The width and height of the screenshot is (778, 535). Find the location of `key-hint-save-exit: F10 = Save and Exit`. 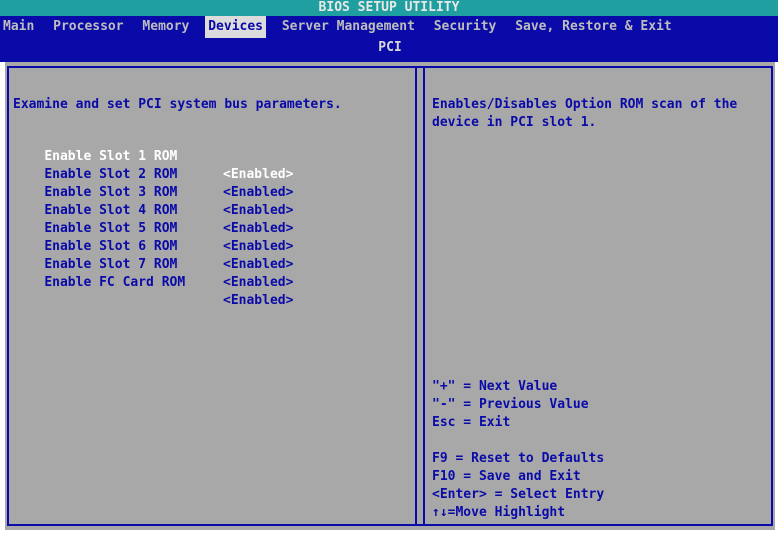

key-hint-save-exit: F10 = Save and Exit is located at coordinates (506, 476).